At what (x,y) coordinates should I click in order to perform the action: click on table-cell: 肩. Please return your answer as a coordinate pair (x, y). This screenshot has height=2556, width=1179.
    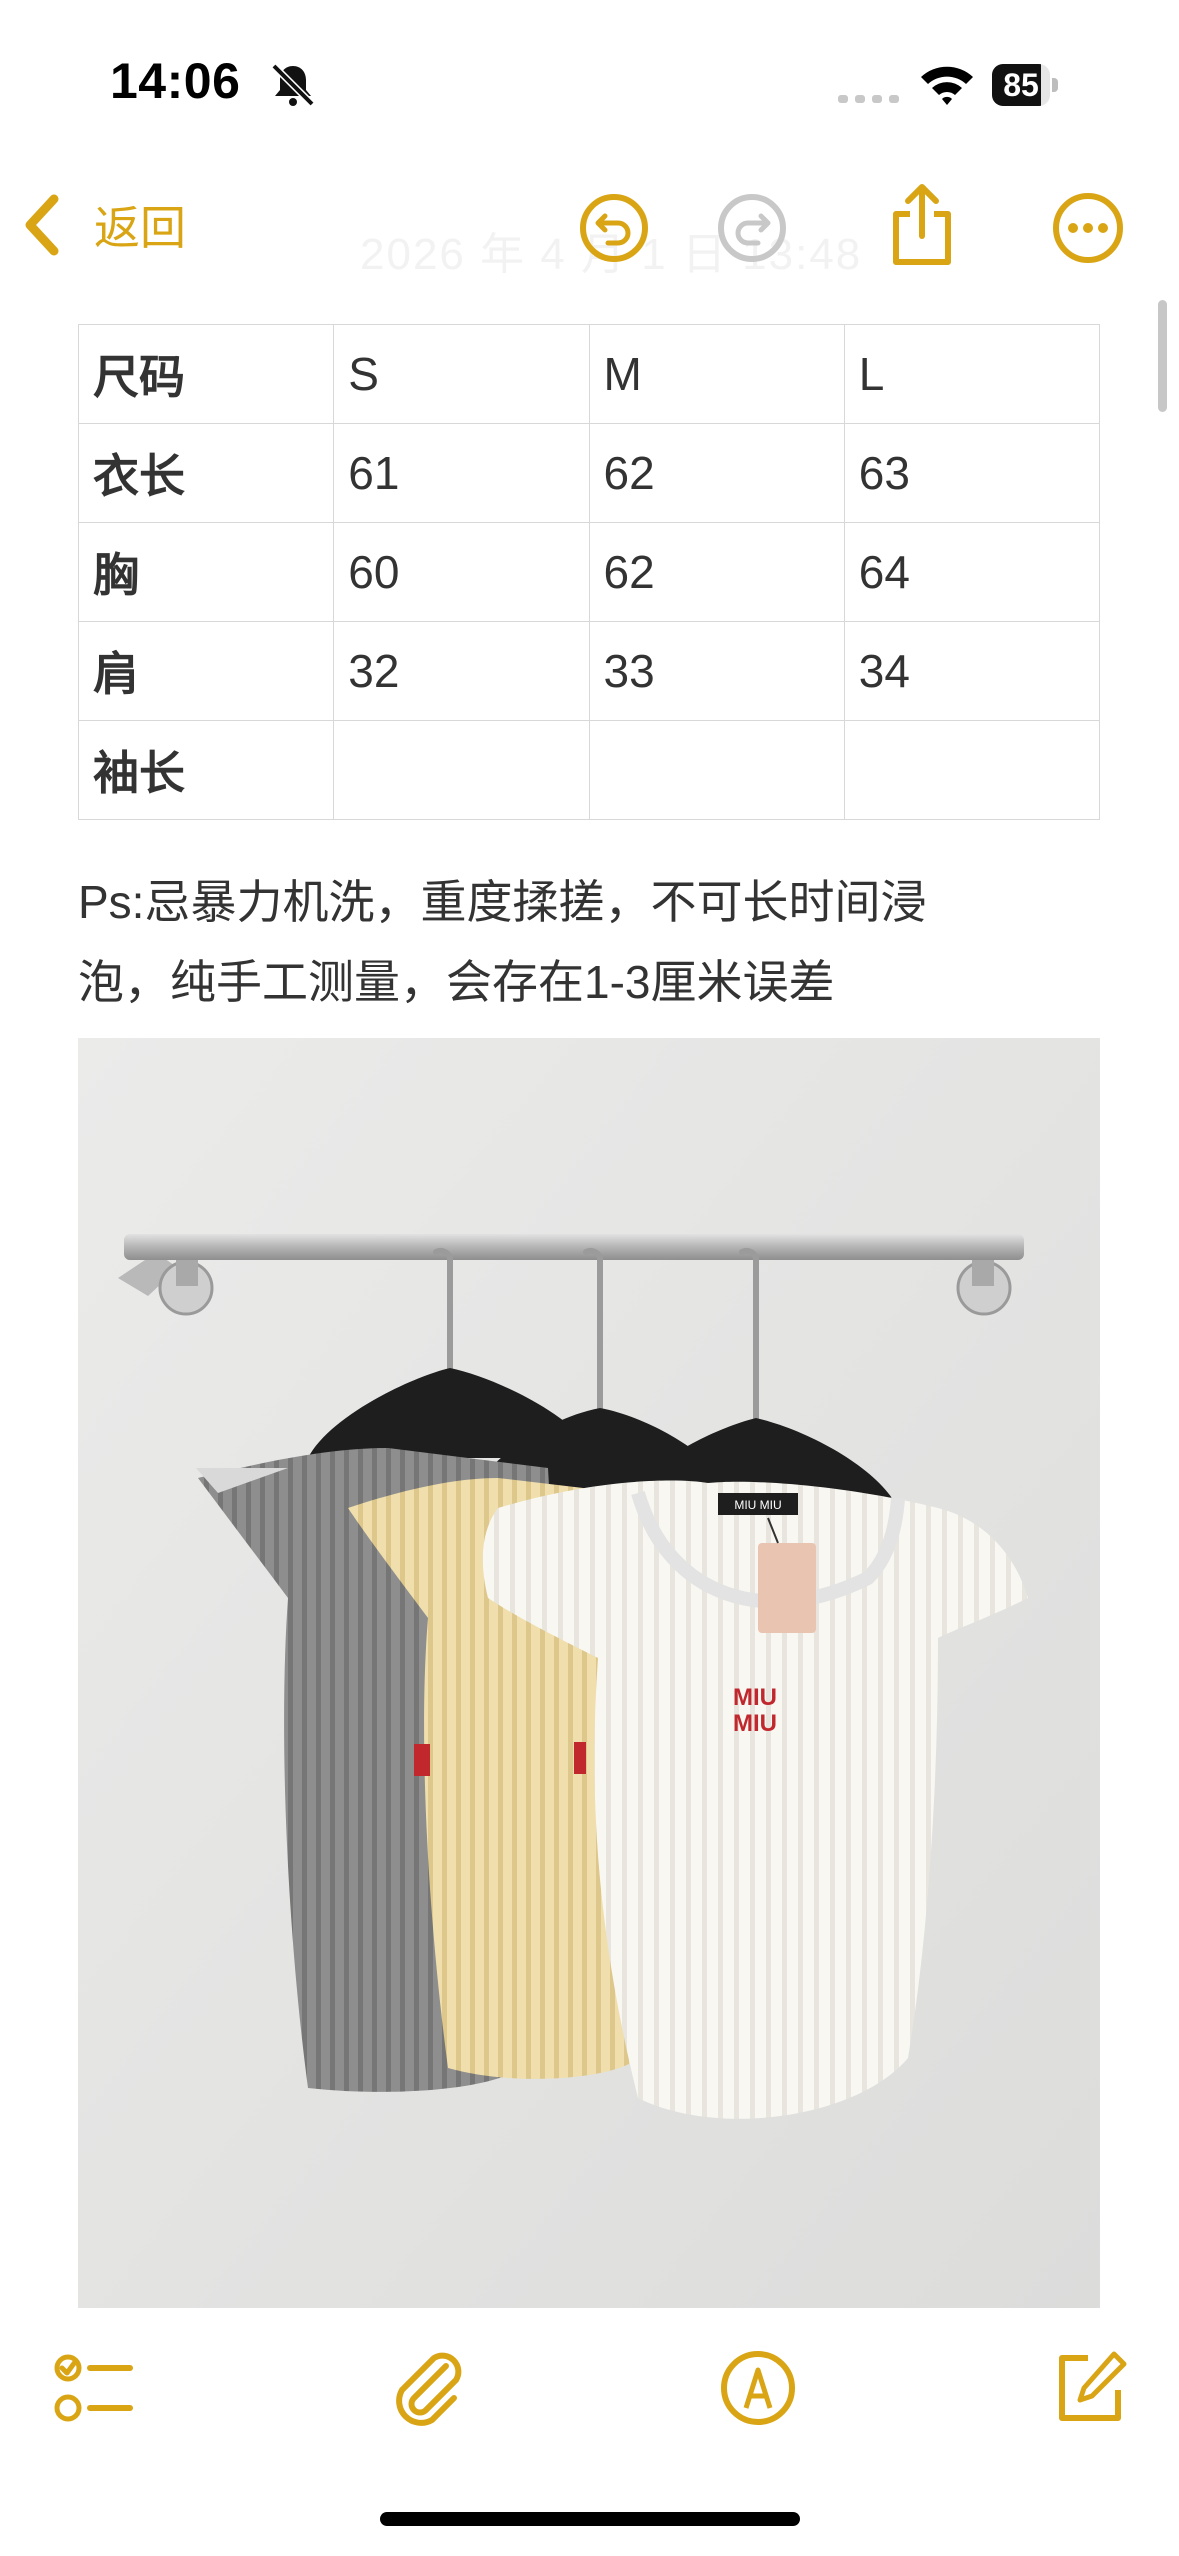
    Looking at the image, I should click on (206, 671).